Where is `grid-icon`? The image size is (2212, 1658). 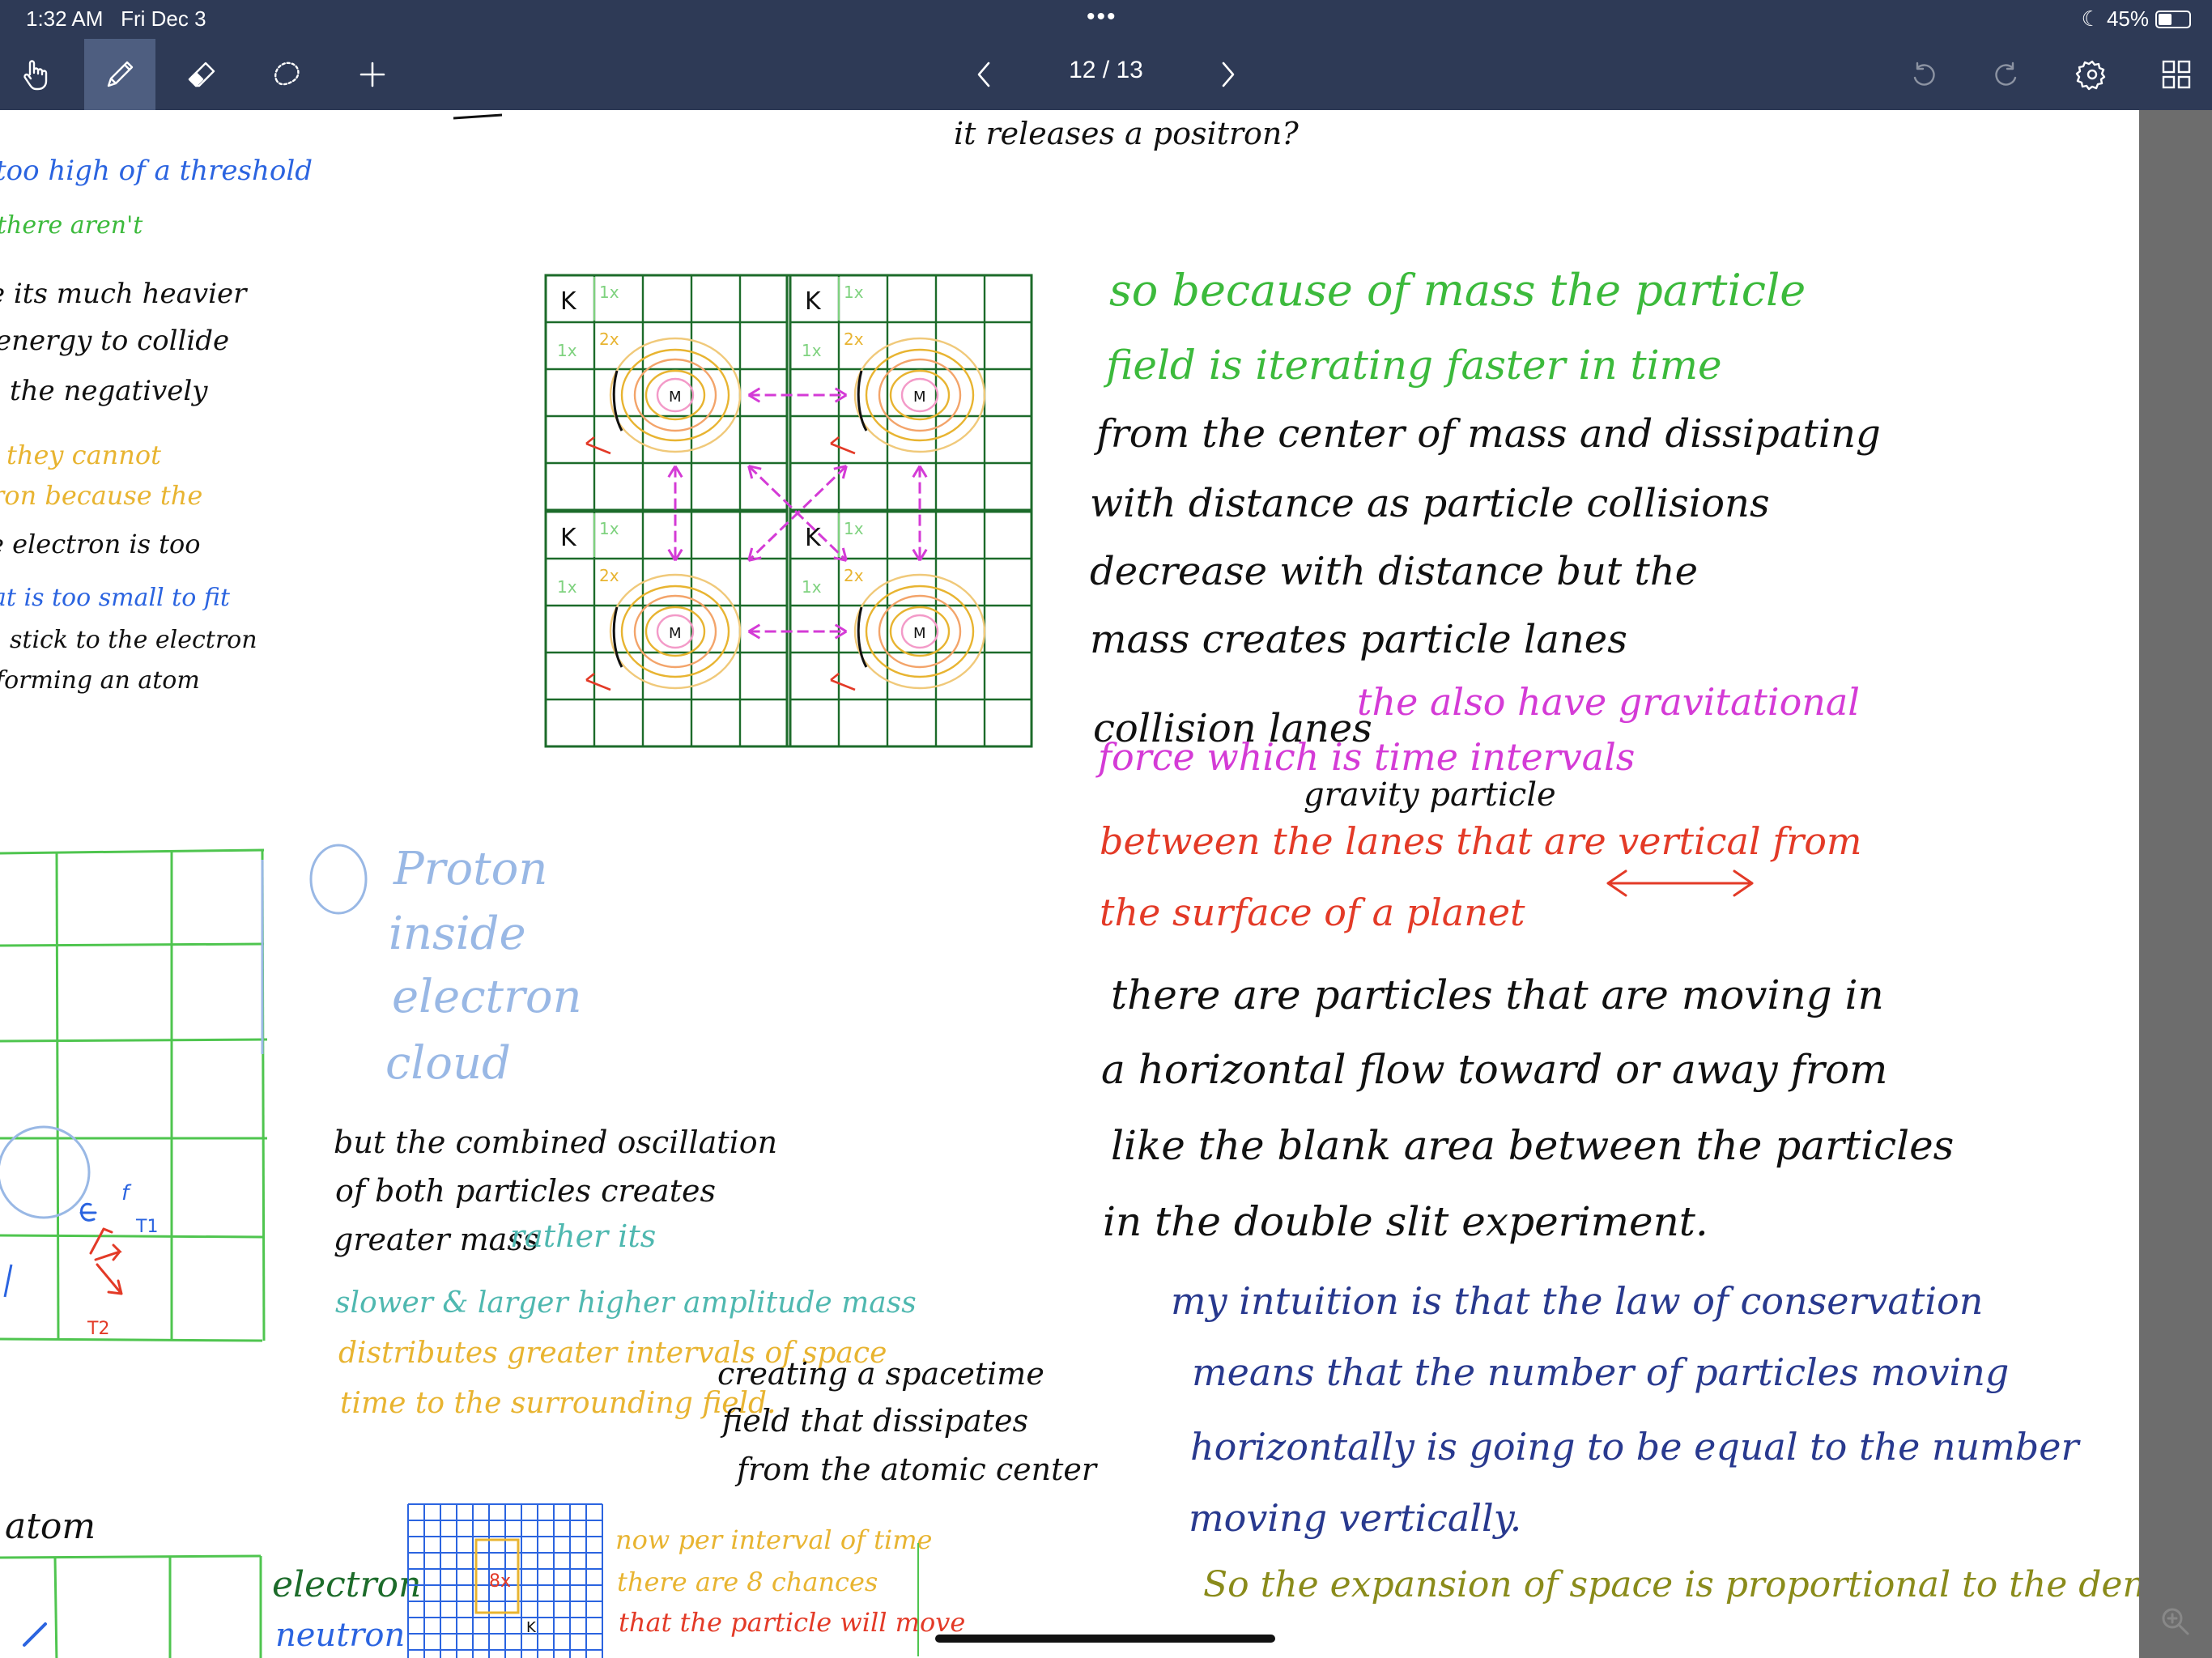 grid-icon is located at coordinates (2177, 74).